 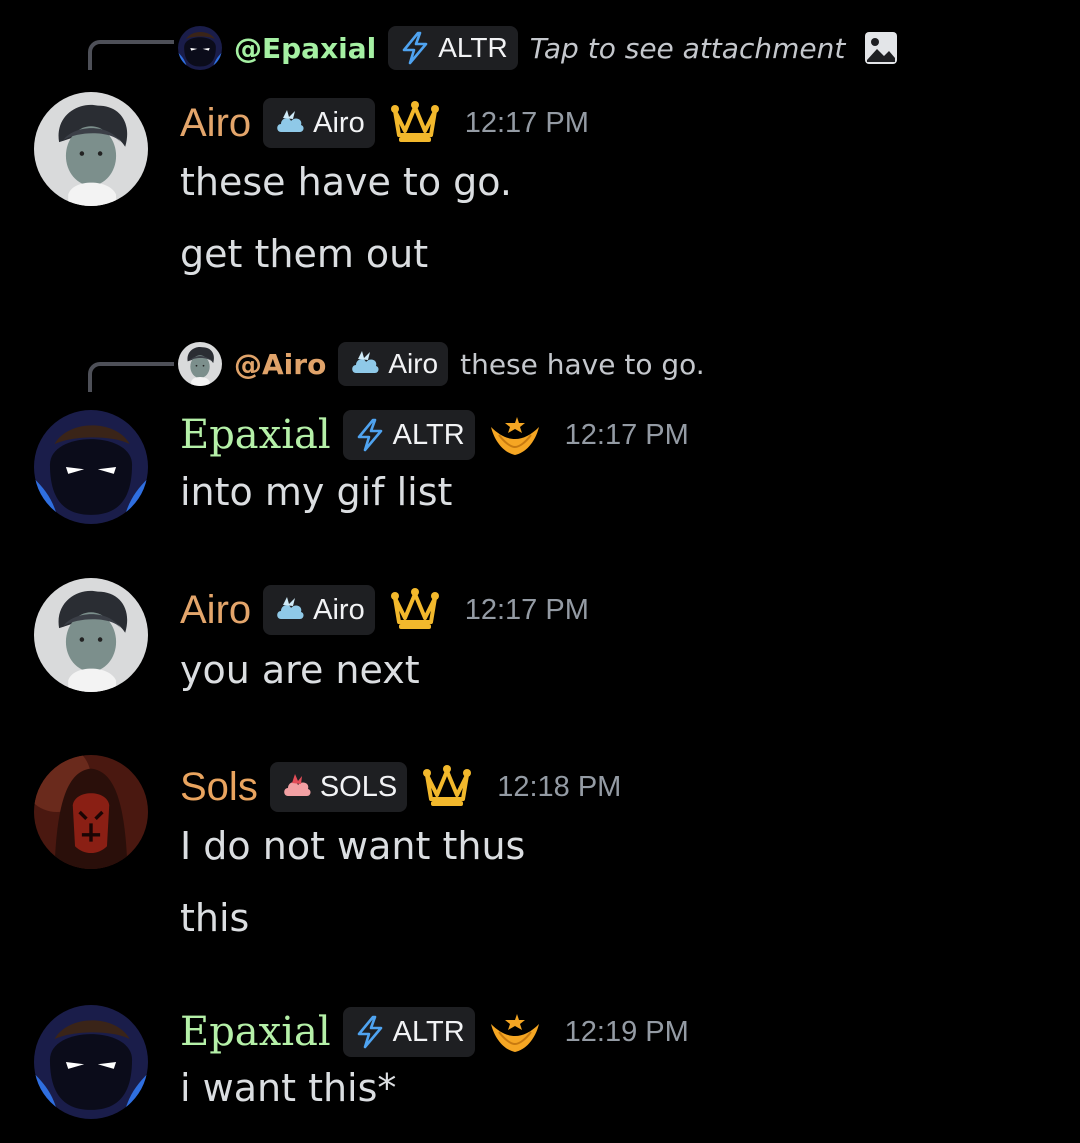 I want to click on role-tag: SOLS, so click(x=338, y=787).